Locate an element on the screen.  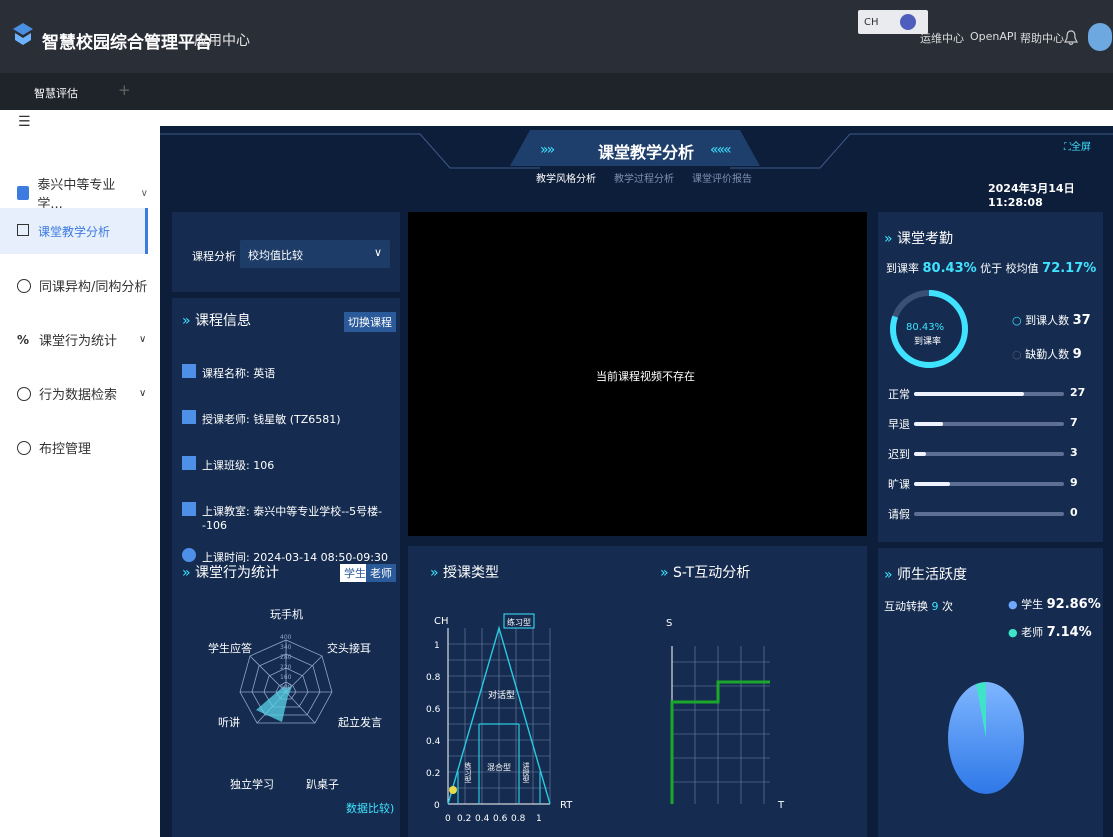
avg-label: 校均值 is located at coordinates (1022, 268).